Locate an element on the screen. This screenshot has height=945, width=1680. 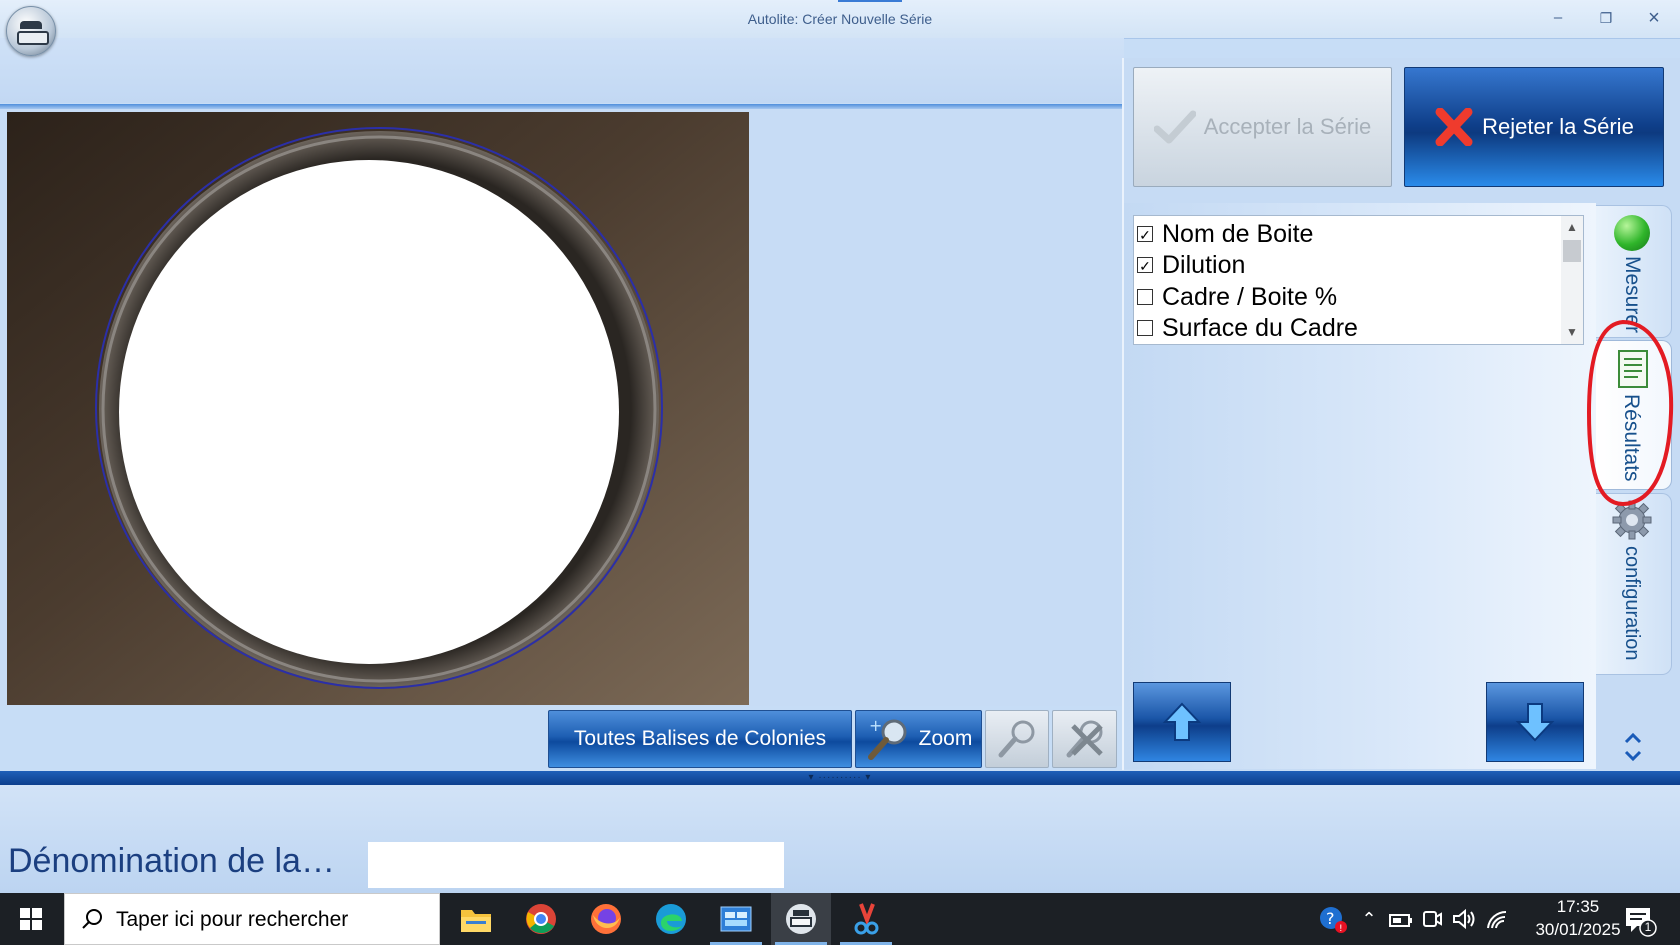
column-item-frame-area: Surface du Cadre is located at coordinates (1246, 328).